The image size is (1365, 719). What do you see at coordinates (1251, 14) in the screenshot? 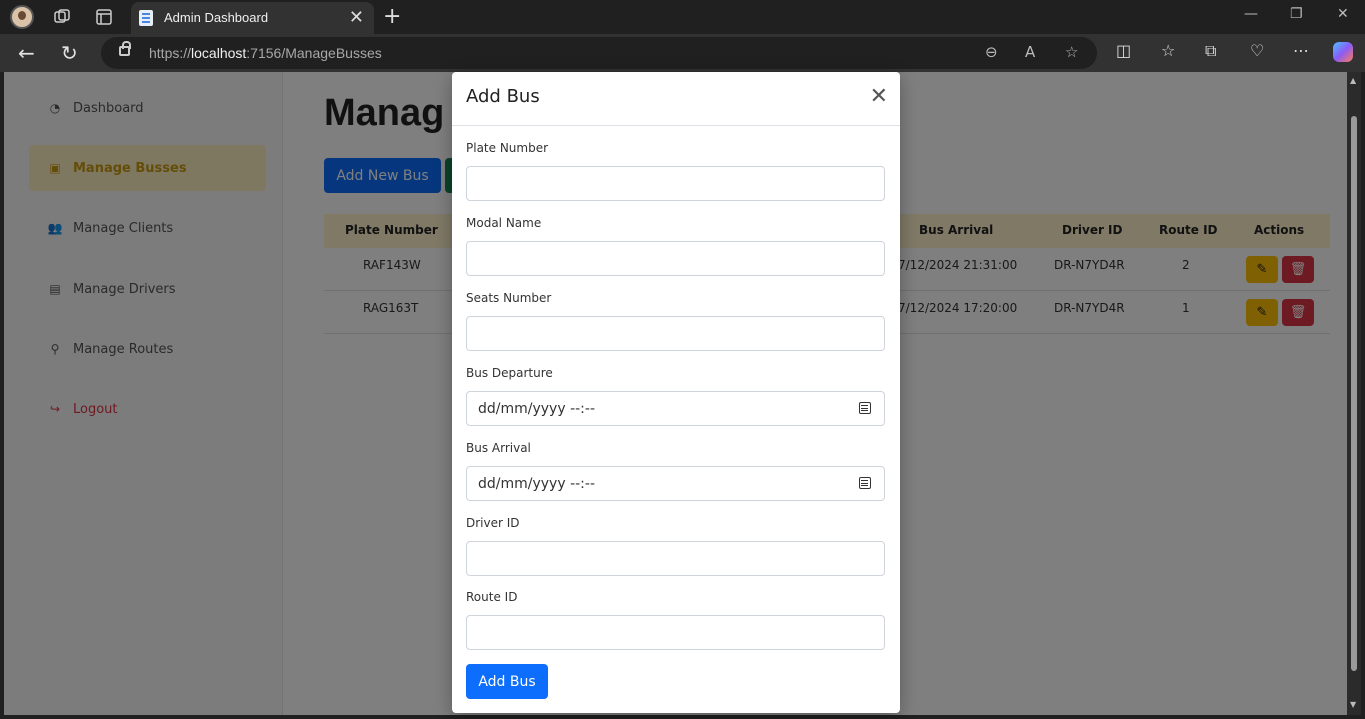
I see `minimize-icon: —` at bounding box center [1251, 14].